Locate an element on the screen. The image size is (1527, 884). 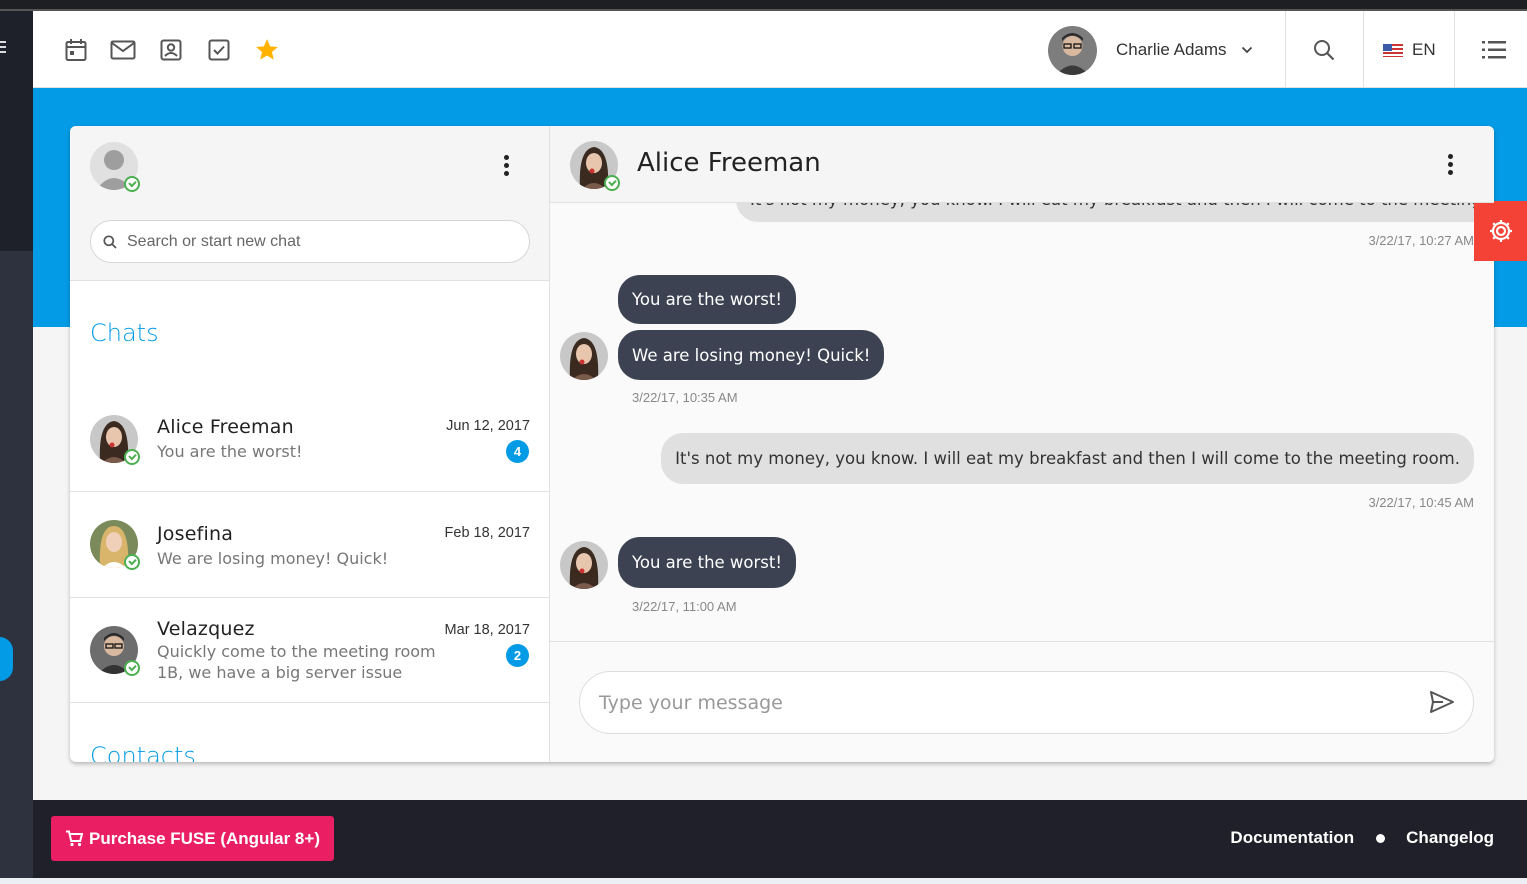
chat-search is located at coordinates (310, 241).